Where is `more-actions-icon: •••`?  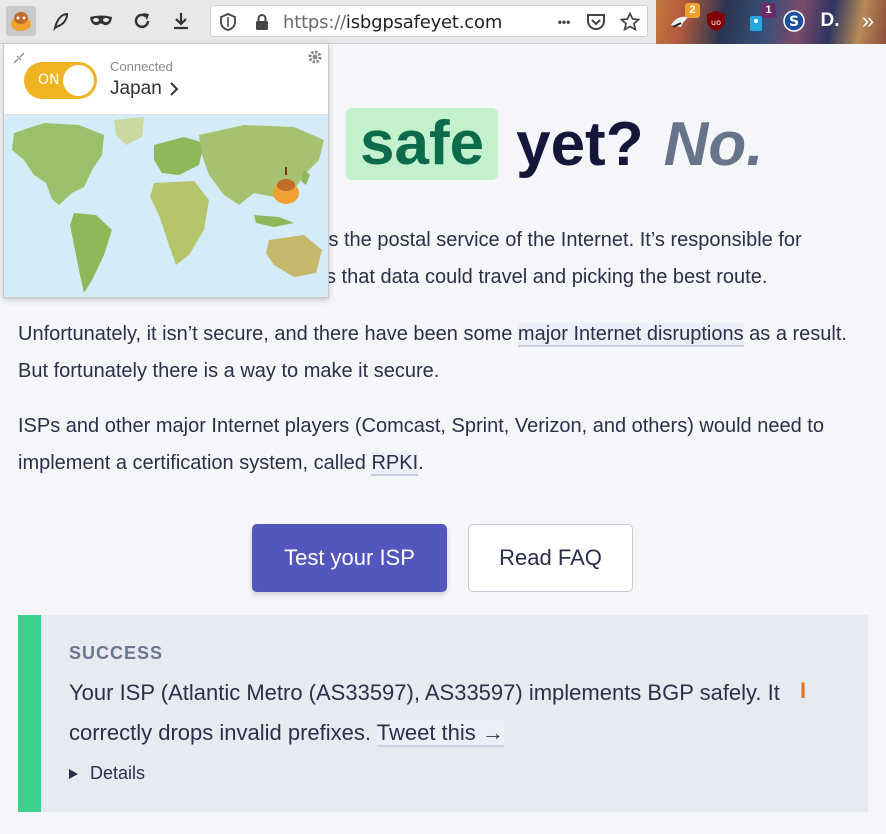 more-actions-icon: ••• is located at coordinates (564, 22).